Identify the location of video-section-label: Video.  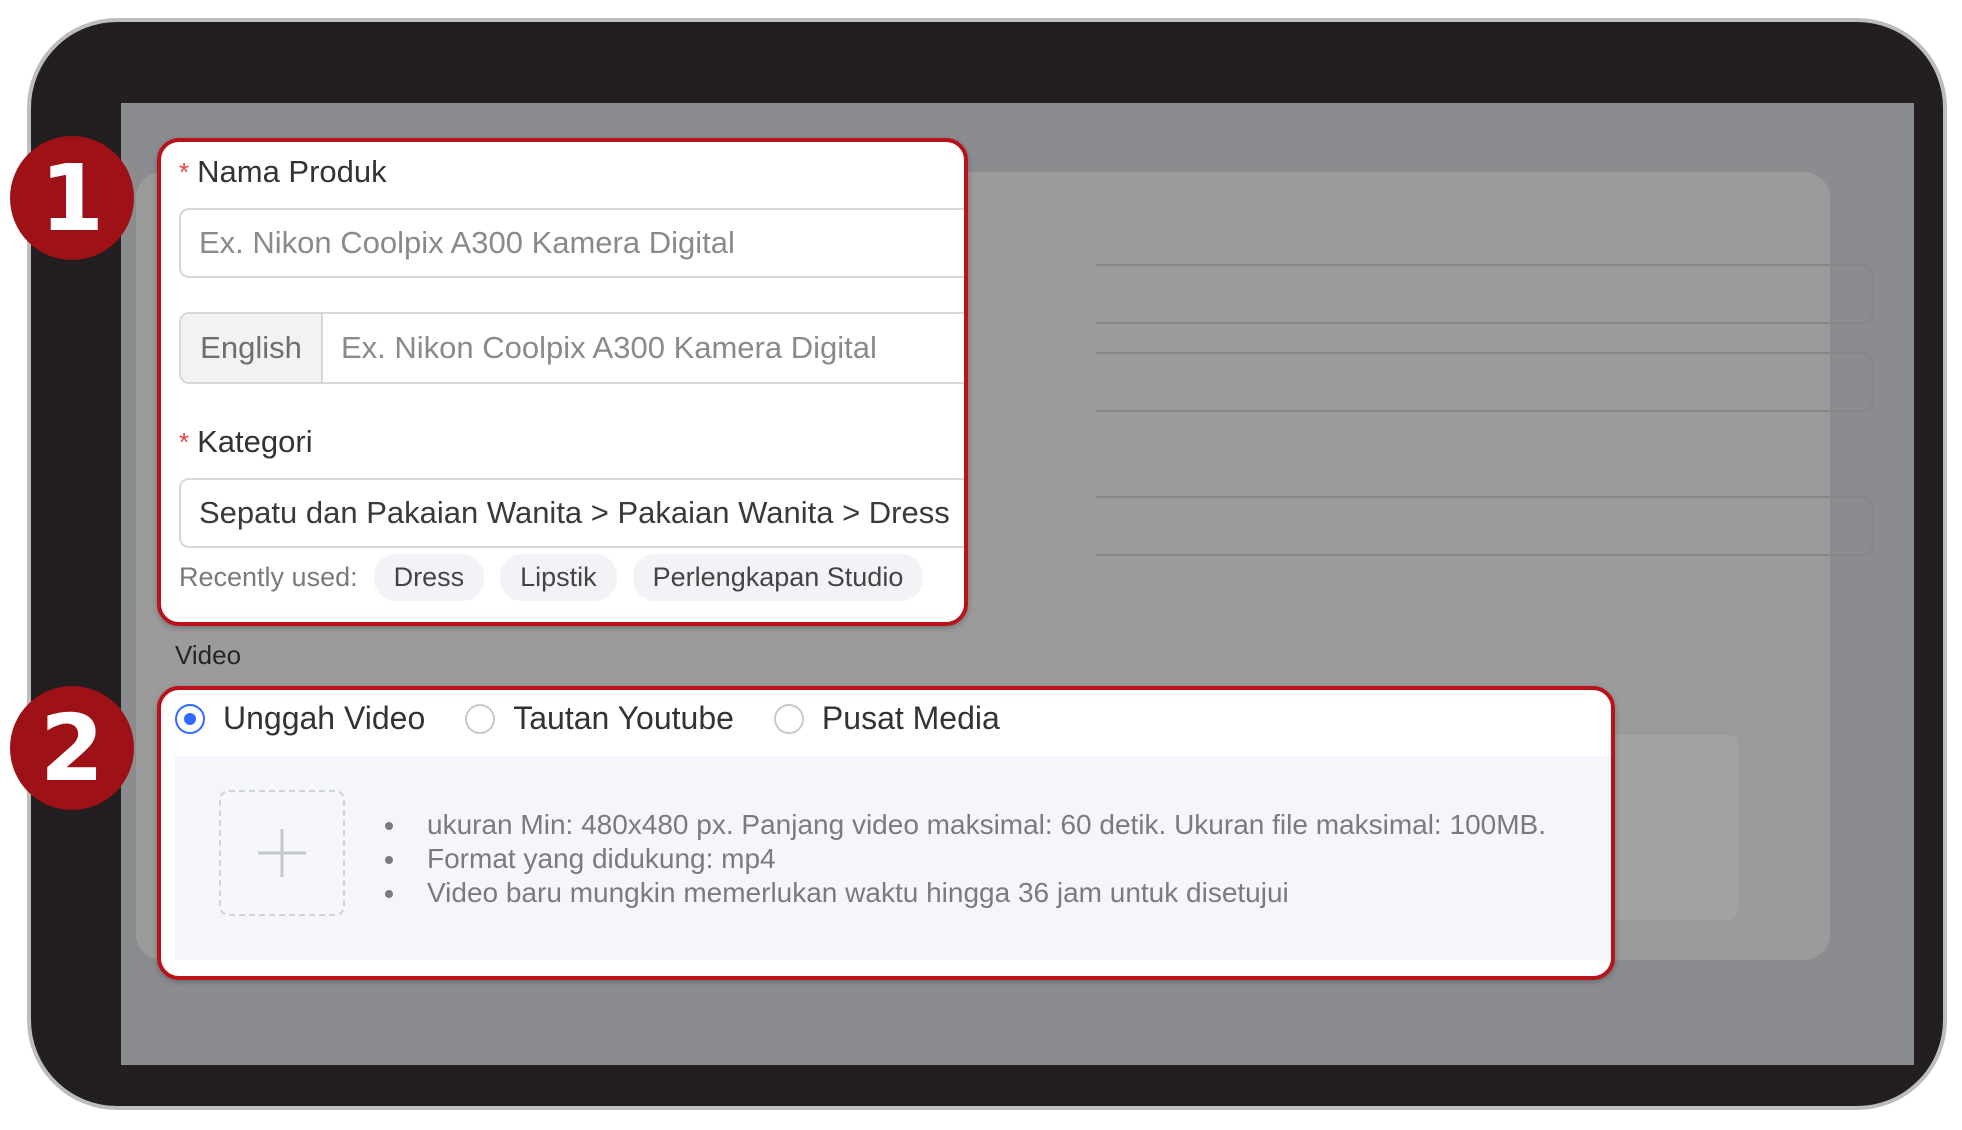
(208, 655).